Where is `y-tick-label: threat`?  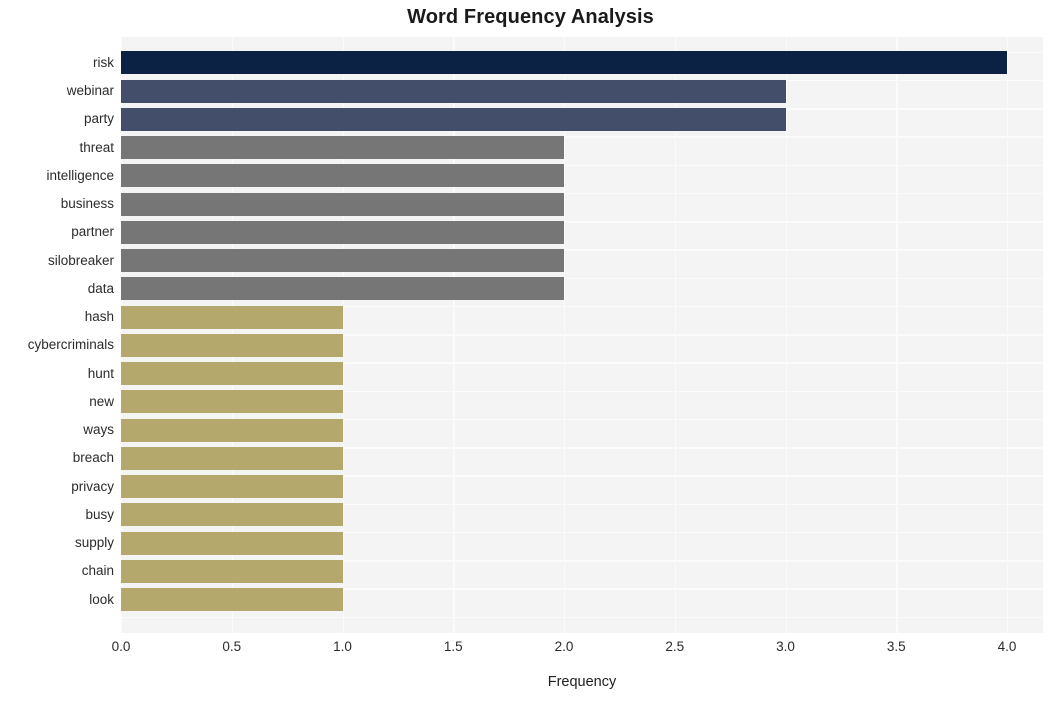
y-tick-label: threat is located at coordinates (96, 147).